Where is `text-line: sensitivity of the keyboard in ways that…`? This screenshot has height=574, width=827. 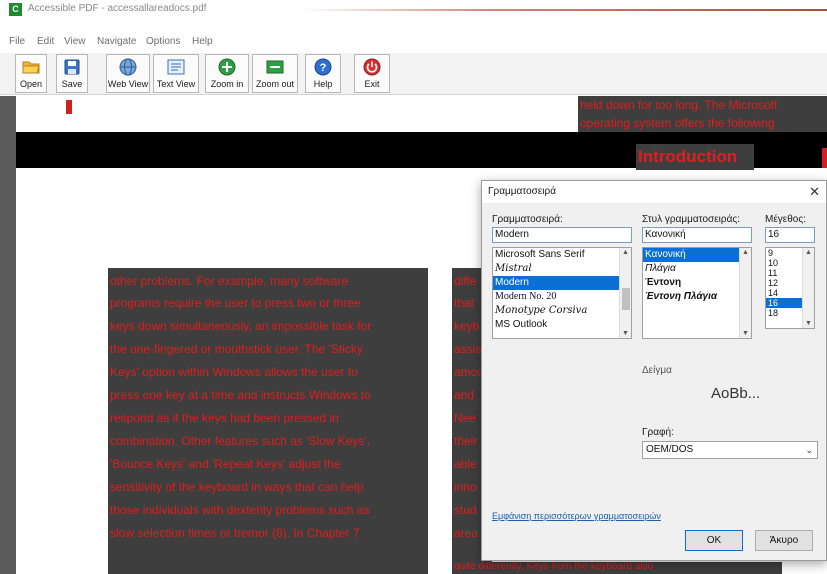 text-line: sensitivity of the keyboard in ways that… is located at coordinates (237, 487).